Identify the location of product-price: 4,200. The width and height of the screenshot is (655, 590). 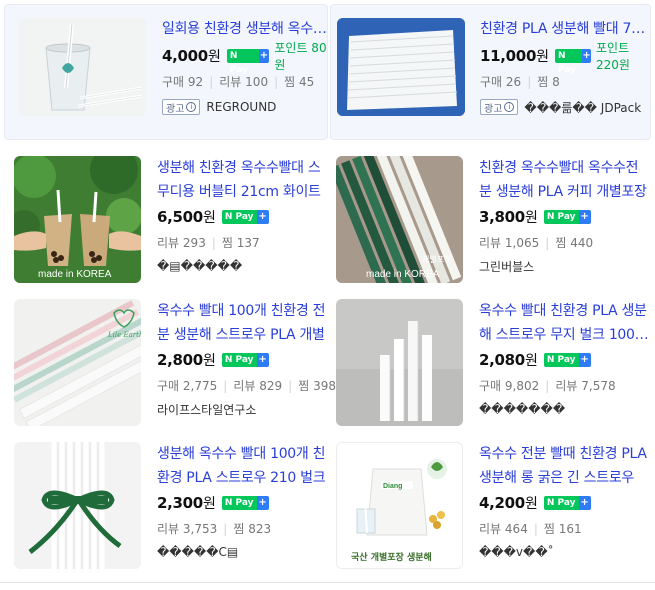
(502, 503).